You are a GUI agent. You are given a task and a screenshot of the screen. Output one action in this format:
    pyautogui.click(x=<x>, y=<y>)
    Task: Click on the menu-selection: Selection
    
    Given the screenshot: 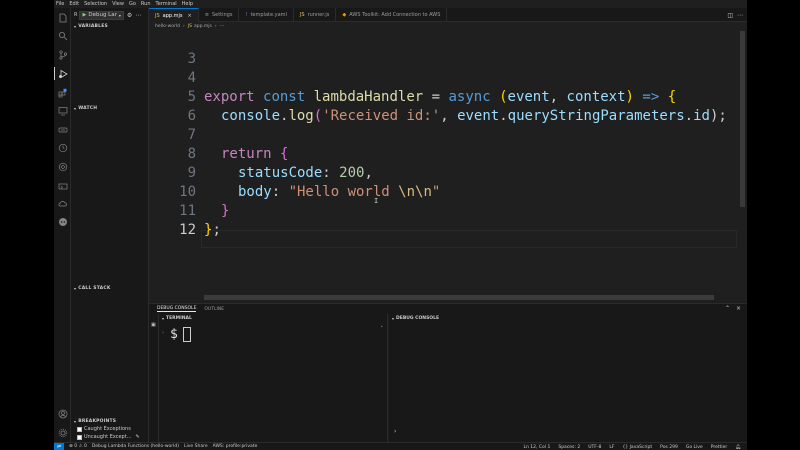 What is the action you would take?
    pyautogui.click(x=95, y=4)
    